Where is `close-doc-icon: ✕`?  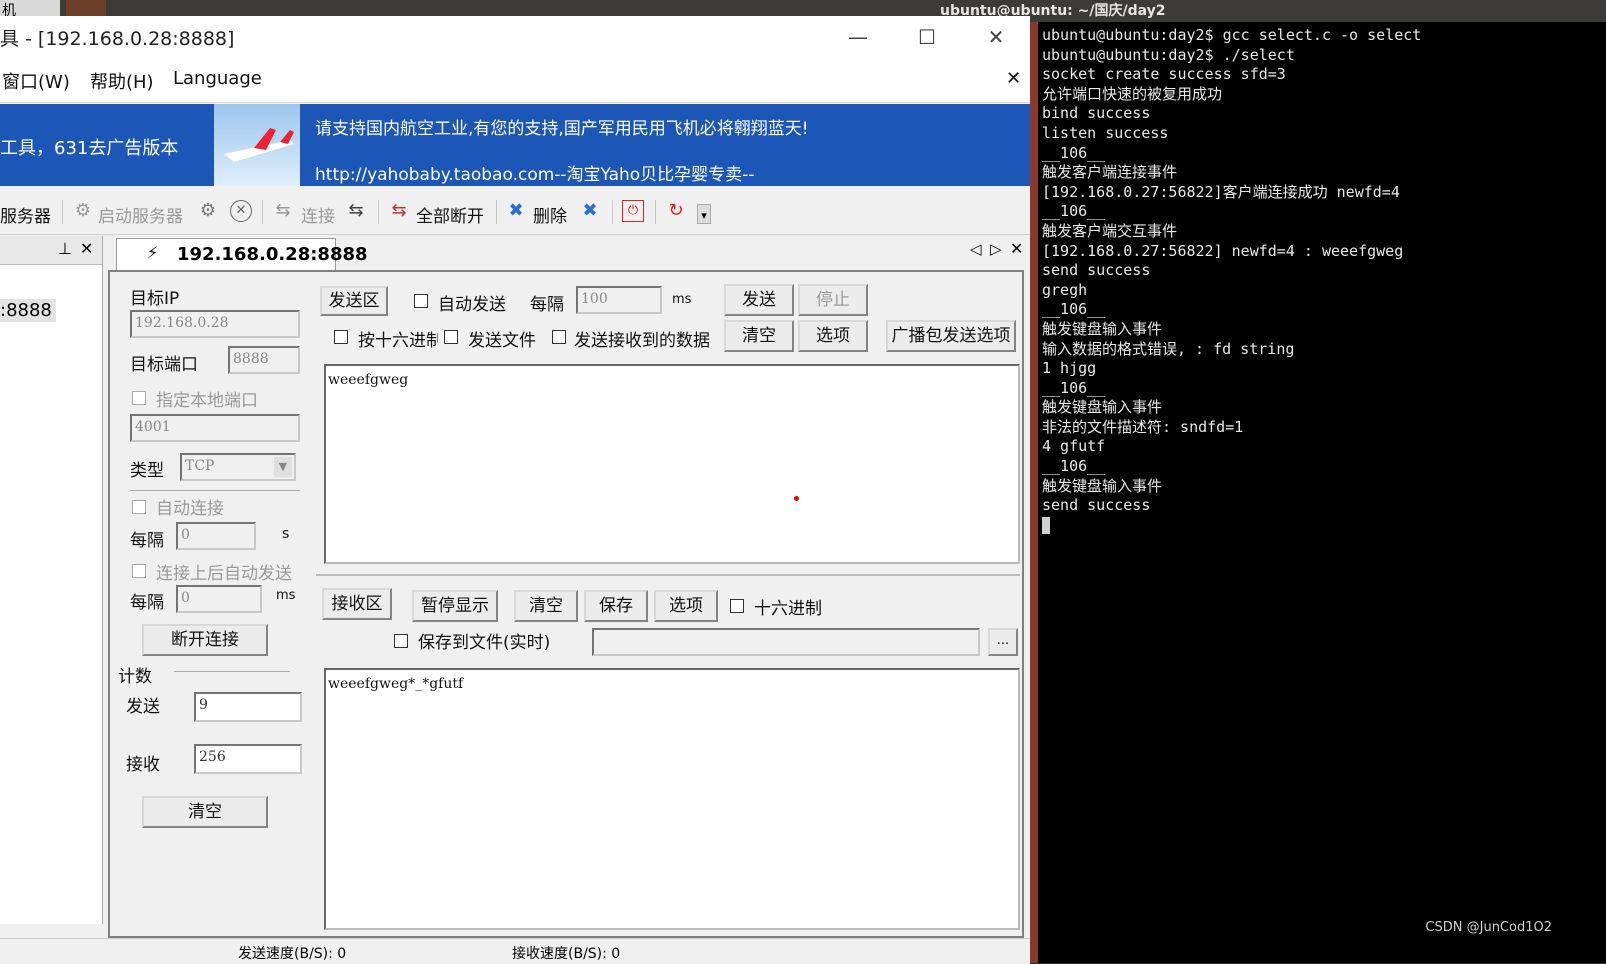 close-doc-icon: ✕ is located at coordinates (1013, 78).